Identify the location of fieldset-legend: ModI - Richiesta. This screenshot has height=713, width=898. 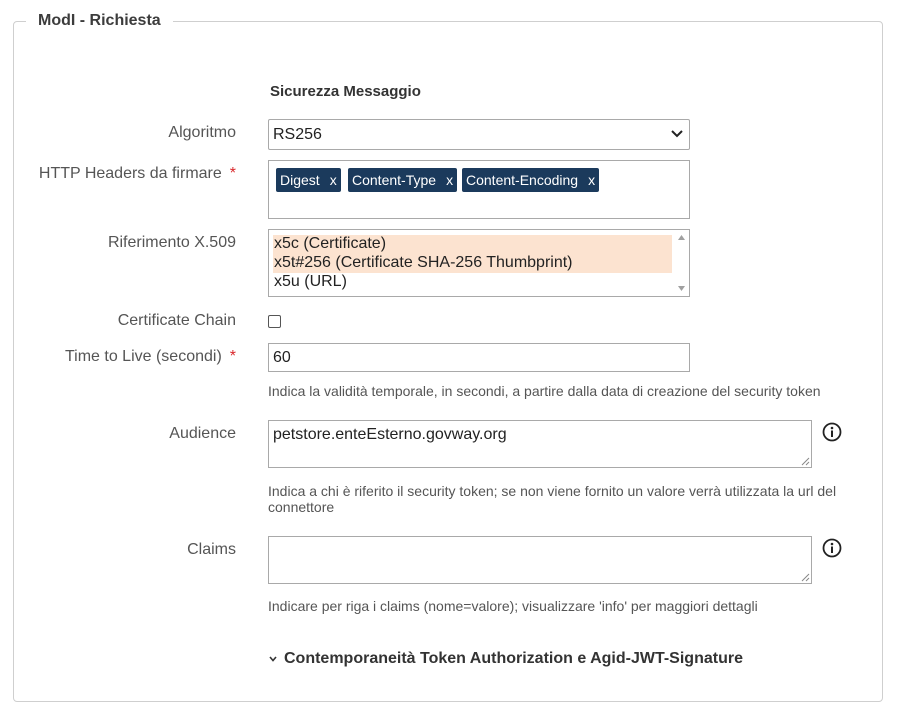
(99, 21).